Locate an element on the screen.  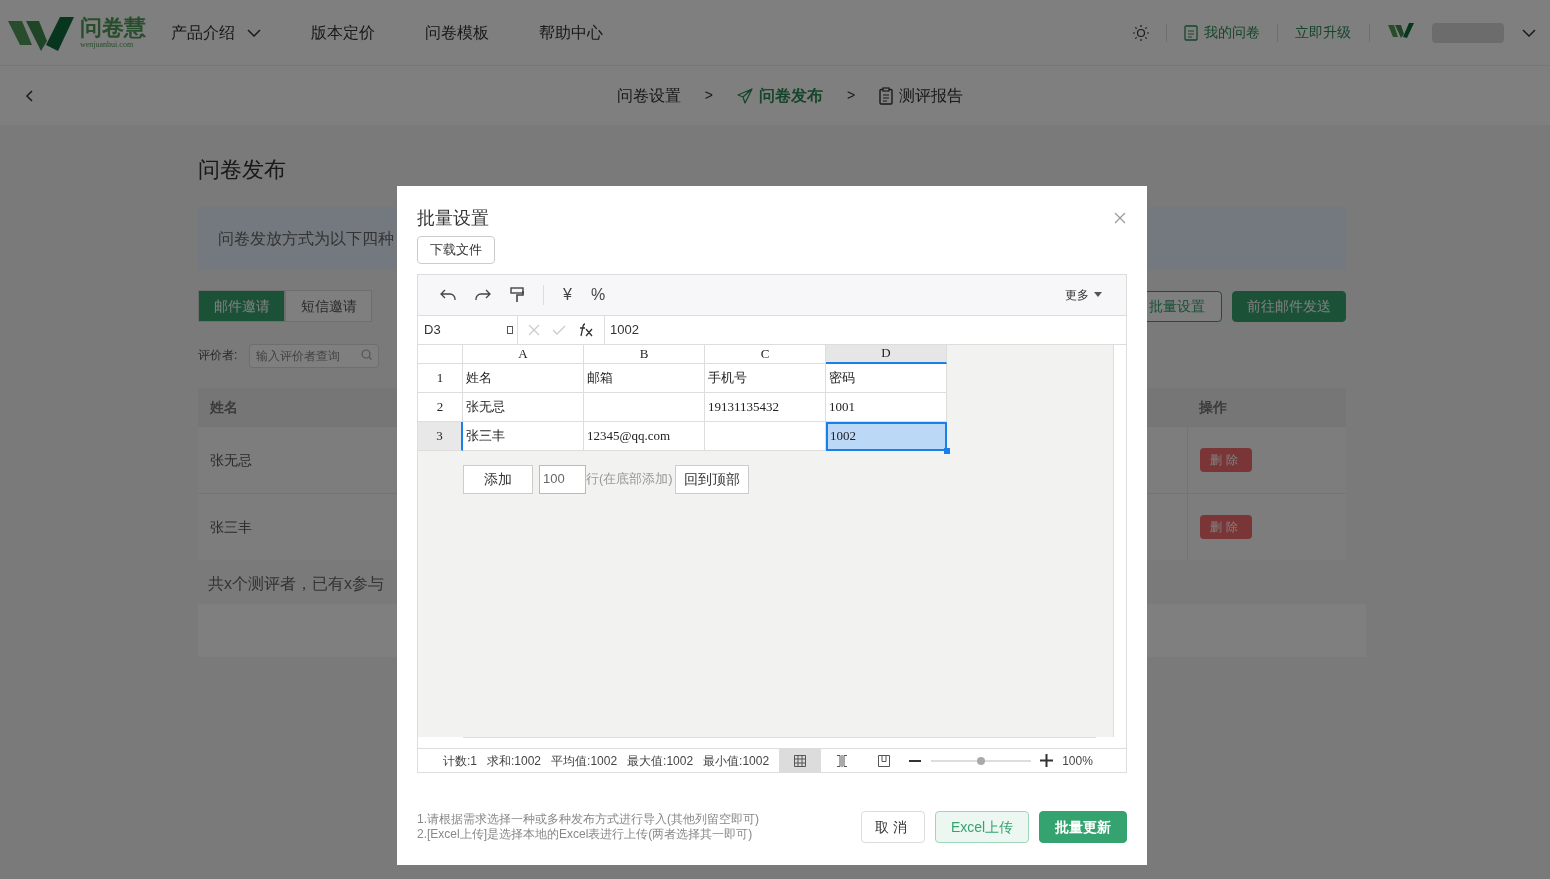
undo-icon is located at coordinates (448, 294).